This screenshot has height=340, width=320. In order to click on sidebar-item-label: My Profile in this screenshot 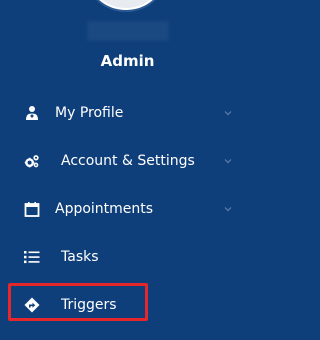, I will do `click(89, 113)`.